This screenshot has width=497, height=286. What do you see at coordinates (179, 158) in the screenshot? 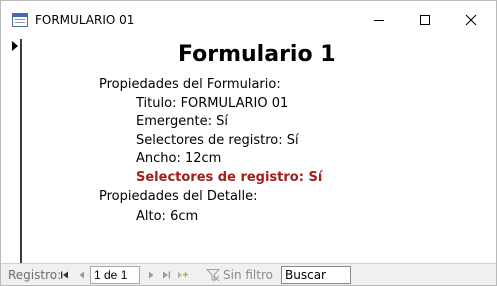
I see `property-width: Ancho: 12cm` at bounding box center [179, 158].